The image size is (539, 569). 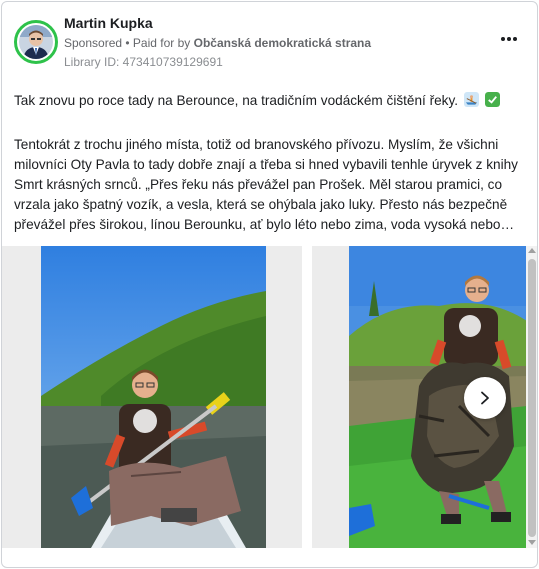 I want to click on avatar-image, so click(x=36, y=42).